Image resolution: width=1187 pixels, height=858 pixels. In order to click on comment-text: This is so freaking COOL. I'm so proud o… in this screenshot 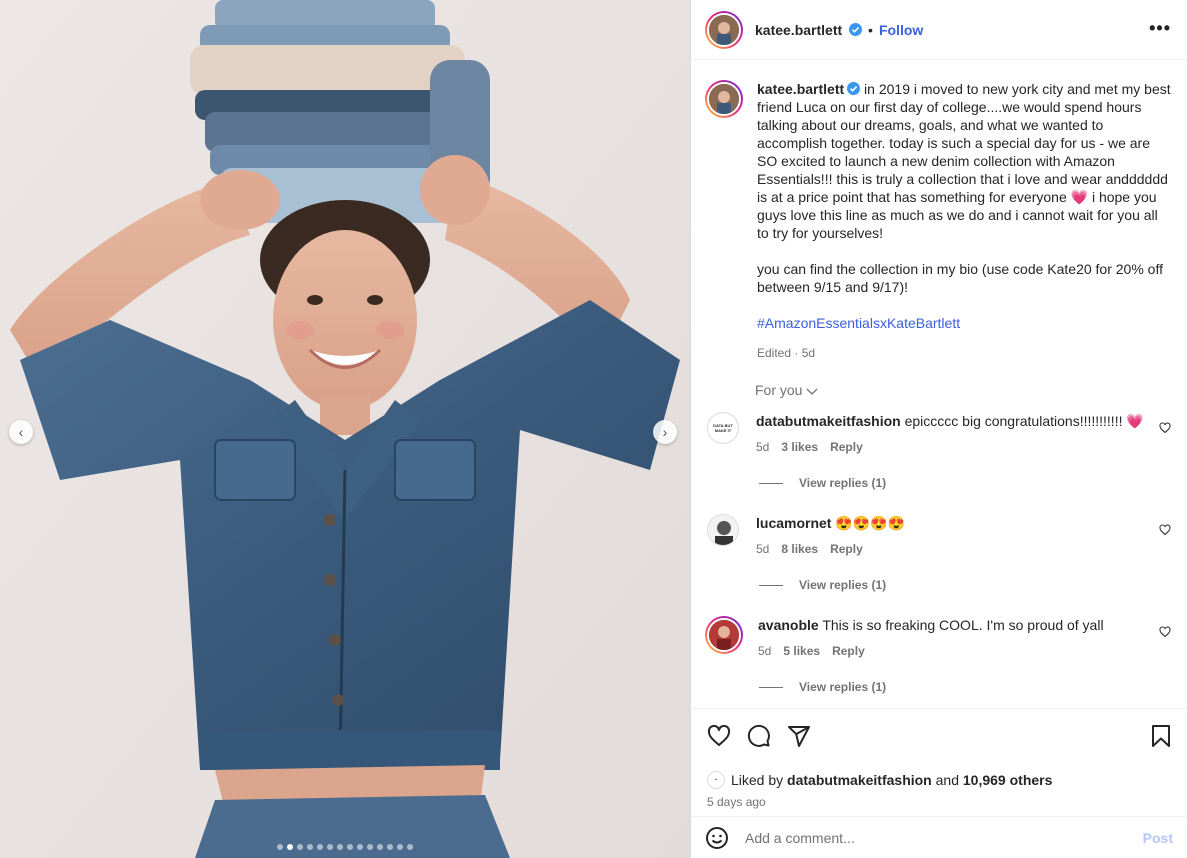, I will do `click(963, 625)`.